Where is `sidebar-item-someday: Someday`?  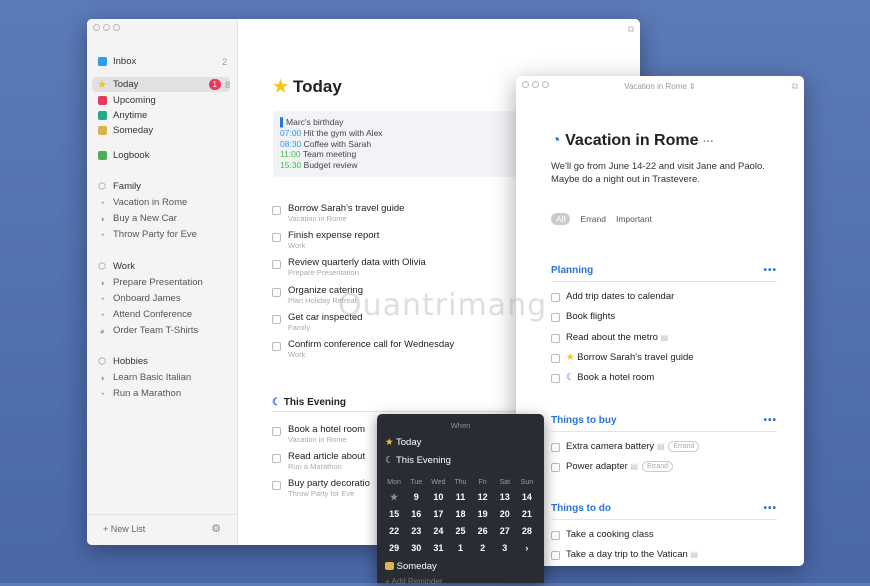
sidebar-item-someday: Someday is located at coordinates (161, 130).